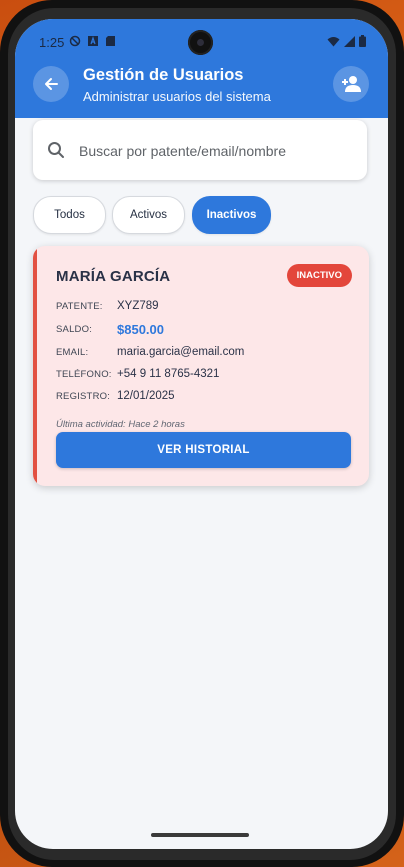 This screenshot has height=867, width=404. I want to click on home-indicator, so click(200, 835).